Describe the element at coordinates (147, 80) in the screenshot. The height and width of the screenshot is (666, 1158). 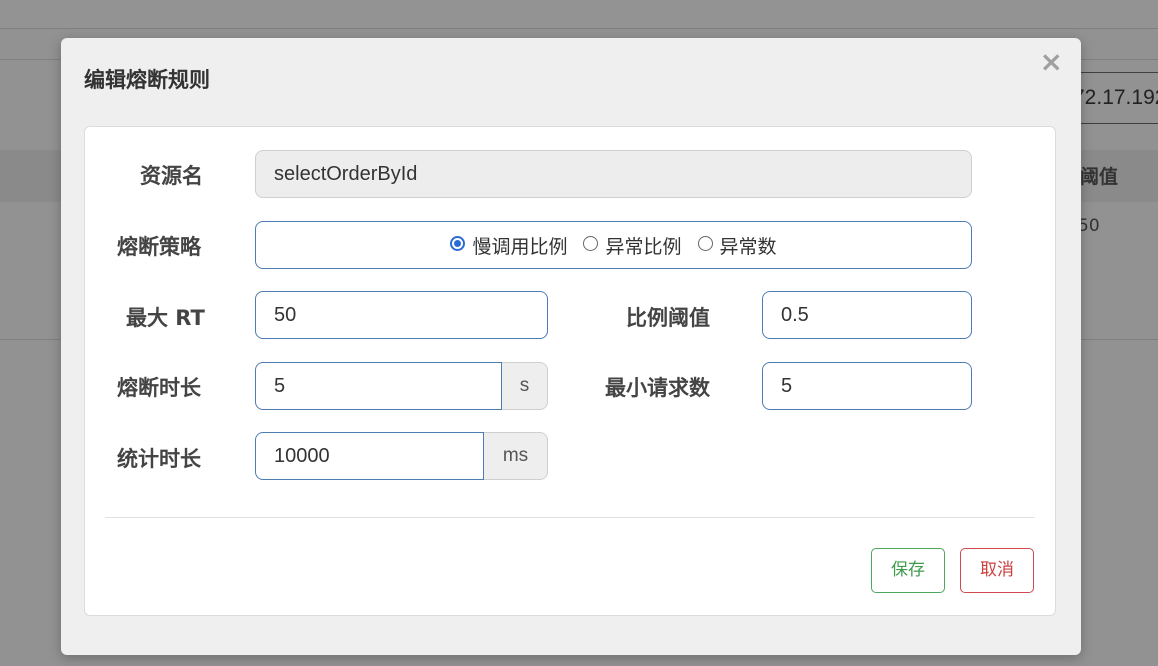
I see `dialog-title: 编辑熔断规则` at that location.